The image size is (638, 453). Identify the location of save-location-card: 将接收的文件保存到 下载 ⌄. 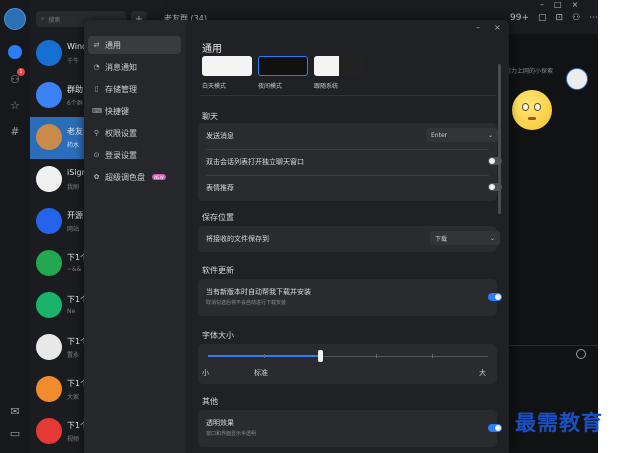
(349, 239).